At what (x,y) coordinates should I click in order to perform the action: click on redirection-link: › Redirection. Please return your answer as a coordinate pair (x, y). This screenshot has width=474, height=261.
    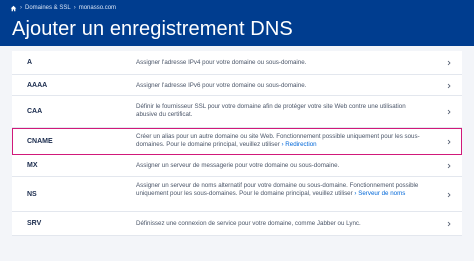
    Looking at the image, I should click on (299, 144).